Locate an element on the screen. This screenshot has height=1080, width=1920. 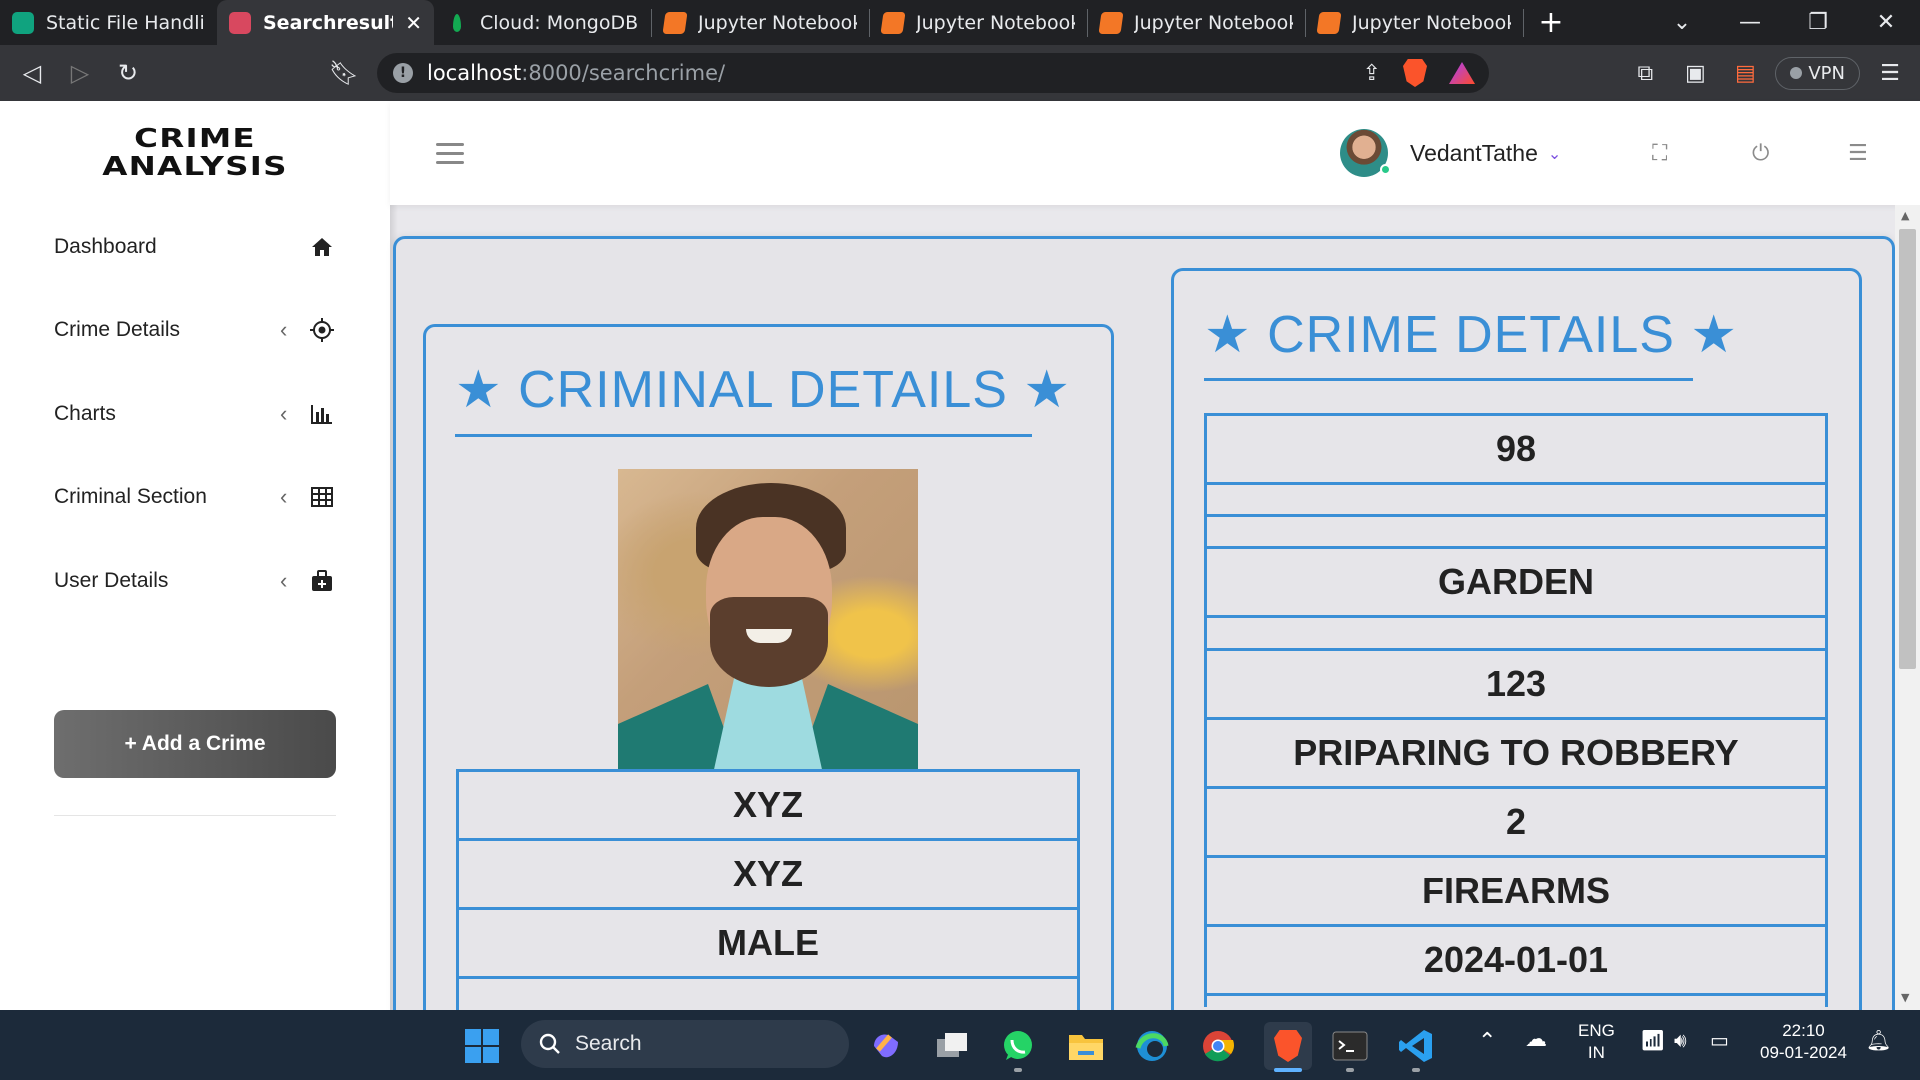
sidebar-item-charts: Charts ‹ is located at coordinates (195, 414).